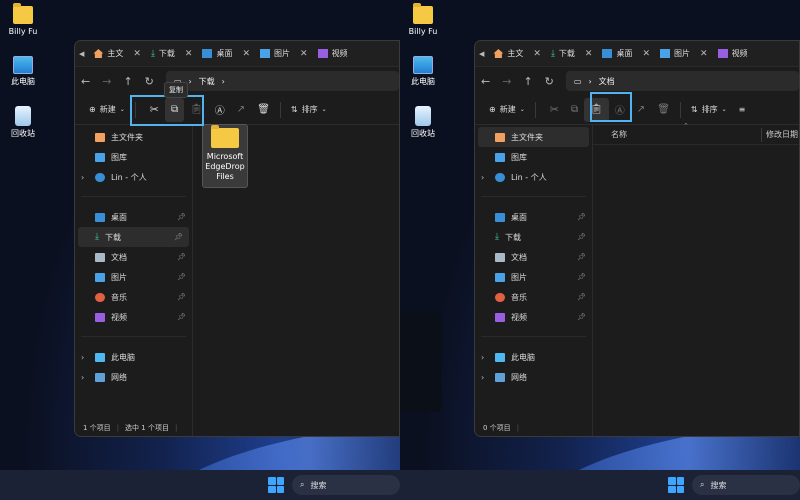 This screenshot has height=500, width=800. I want to click on copy-button: ⧉, so click(574, 110).